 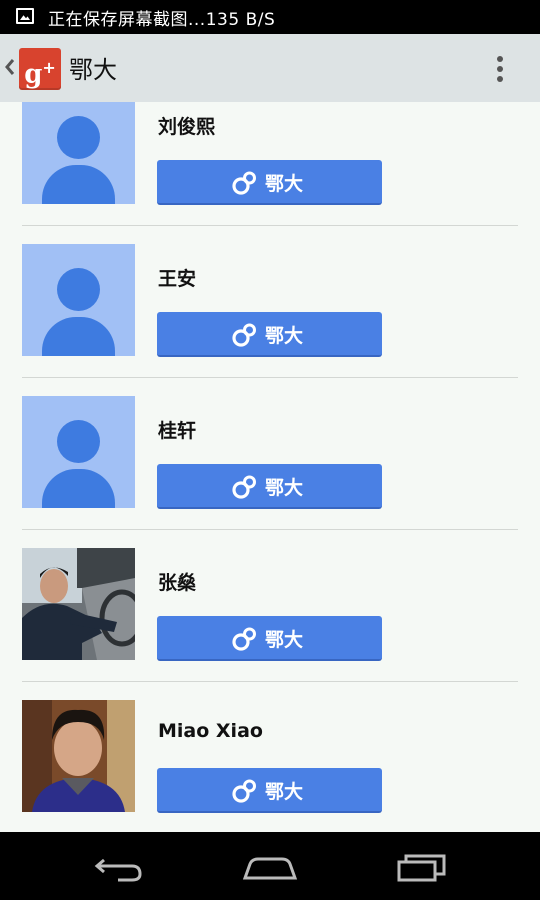 What do you see at coordinates (177, 583) in the screenshot?
I see `contact-name: 张燊` at bounding box center [177, 583].